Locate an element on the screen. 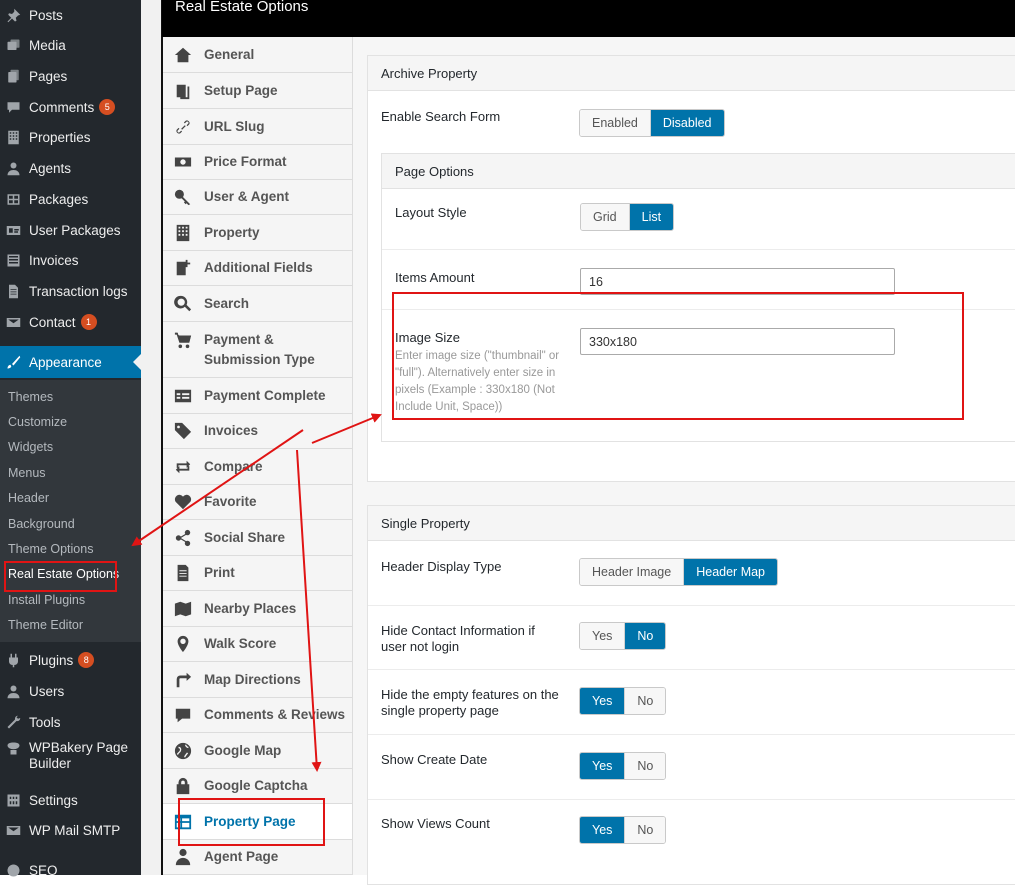  show-views-count-row: Show Views Count Yes No is located at coordinates (691, 832).